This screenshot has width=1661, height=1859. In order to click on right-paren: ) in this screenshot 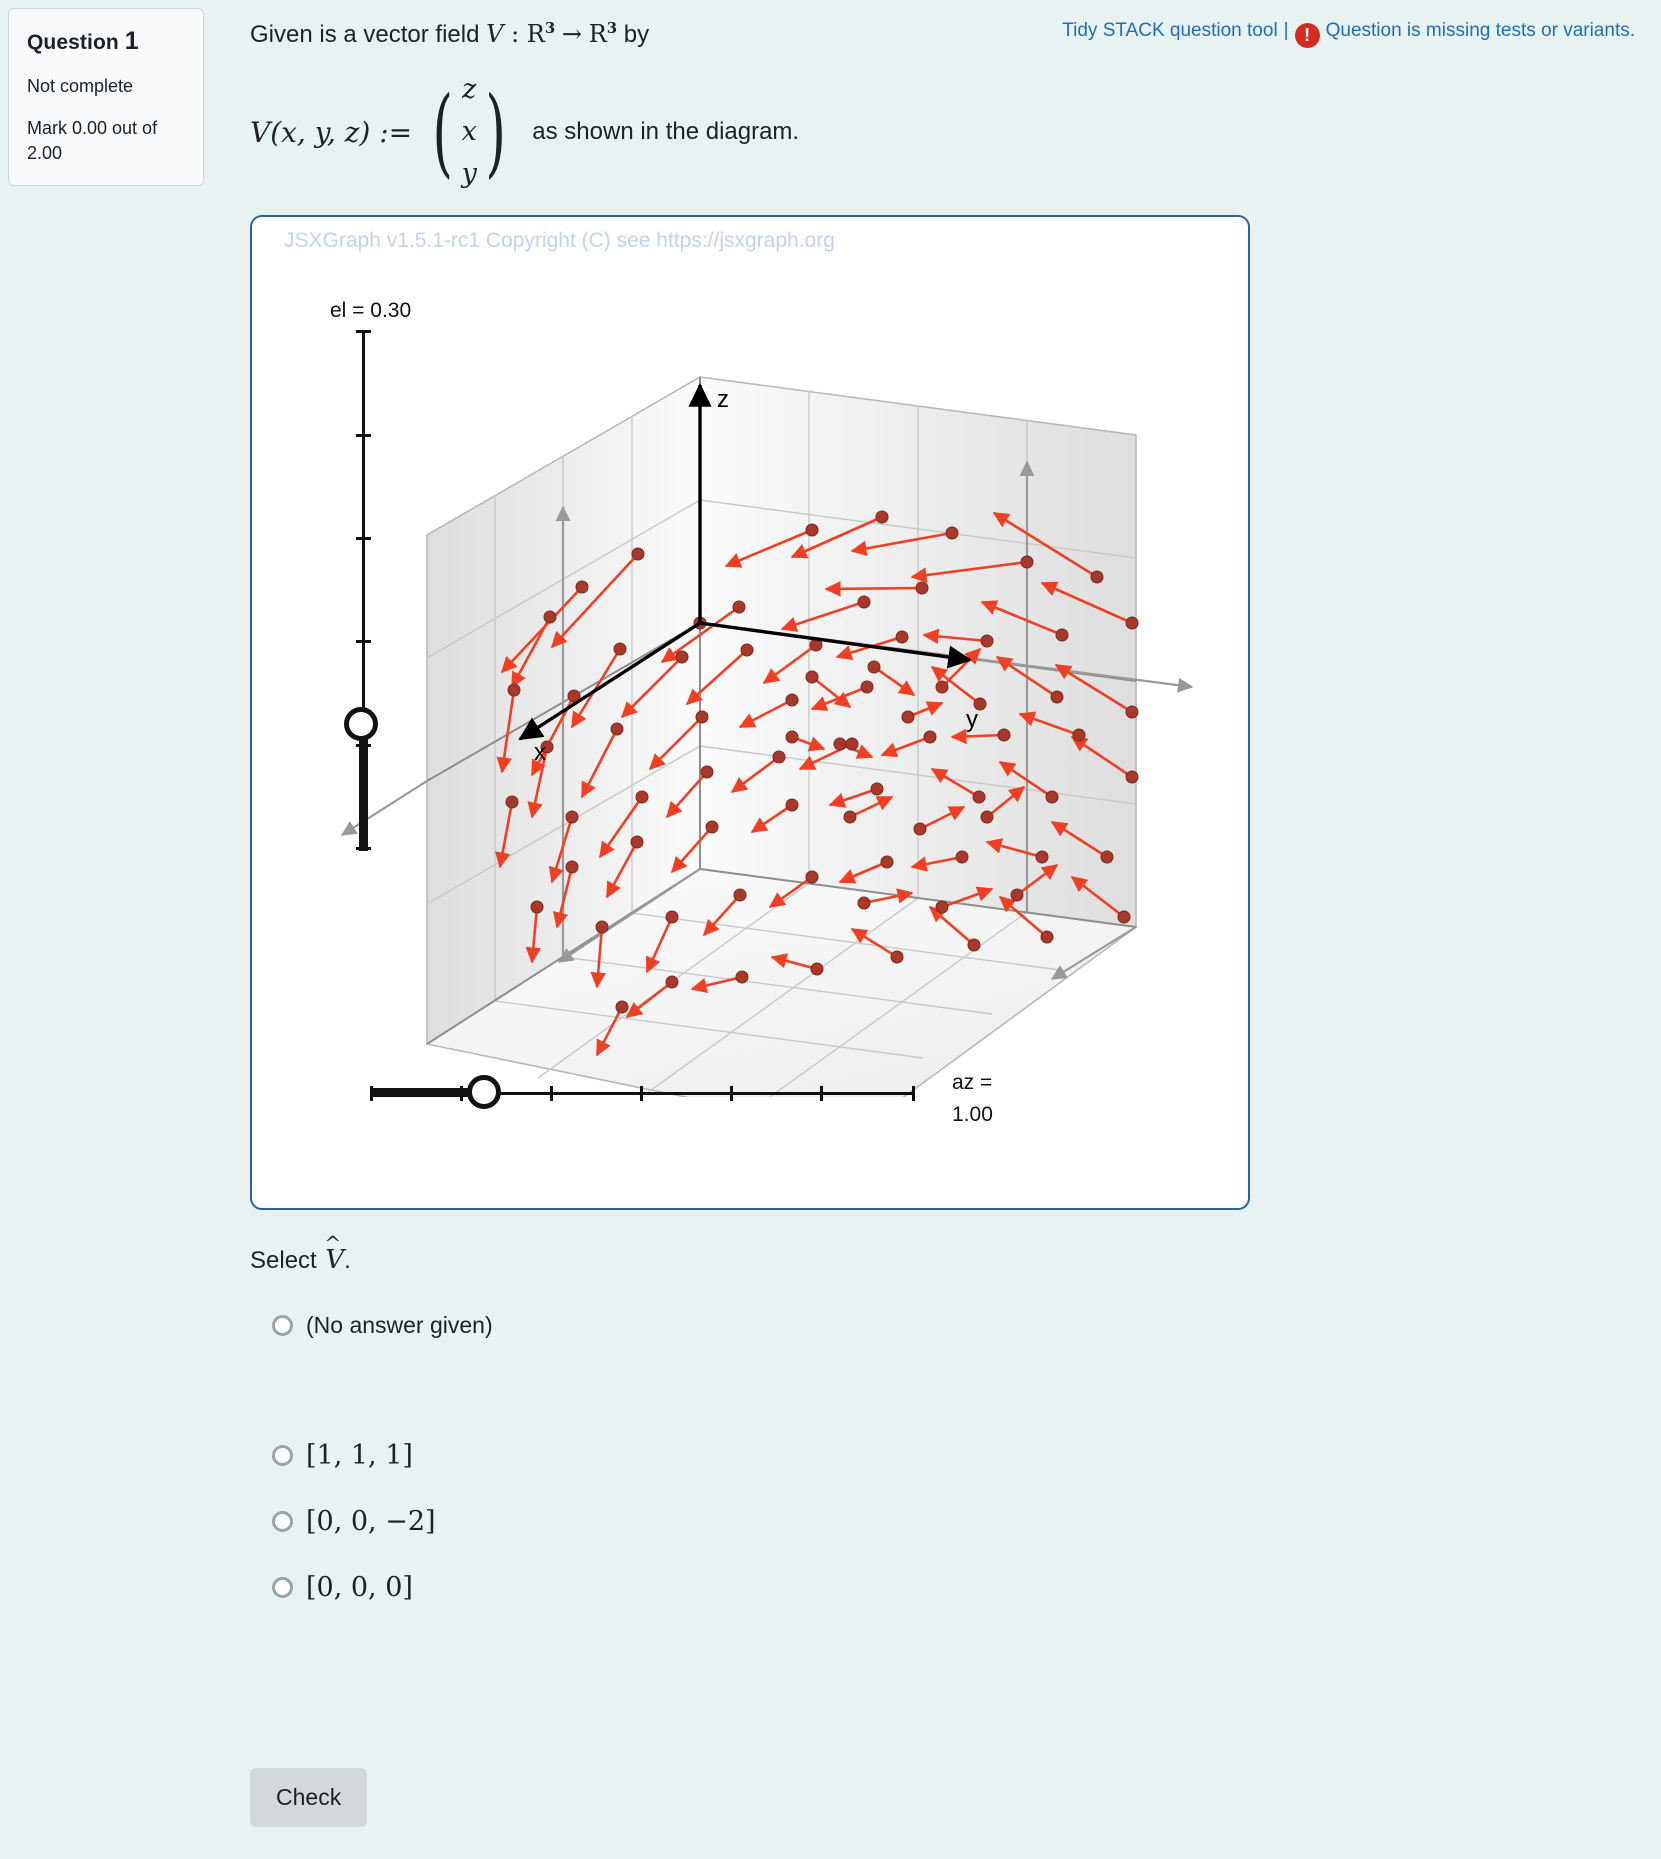, I will do `click(495, 131)`.